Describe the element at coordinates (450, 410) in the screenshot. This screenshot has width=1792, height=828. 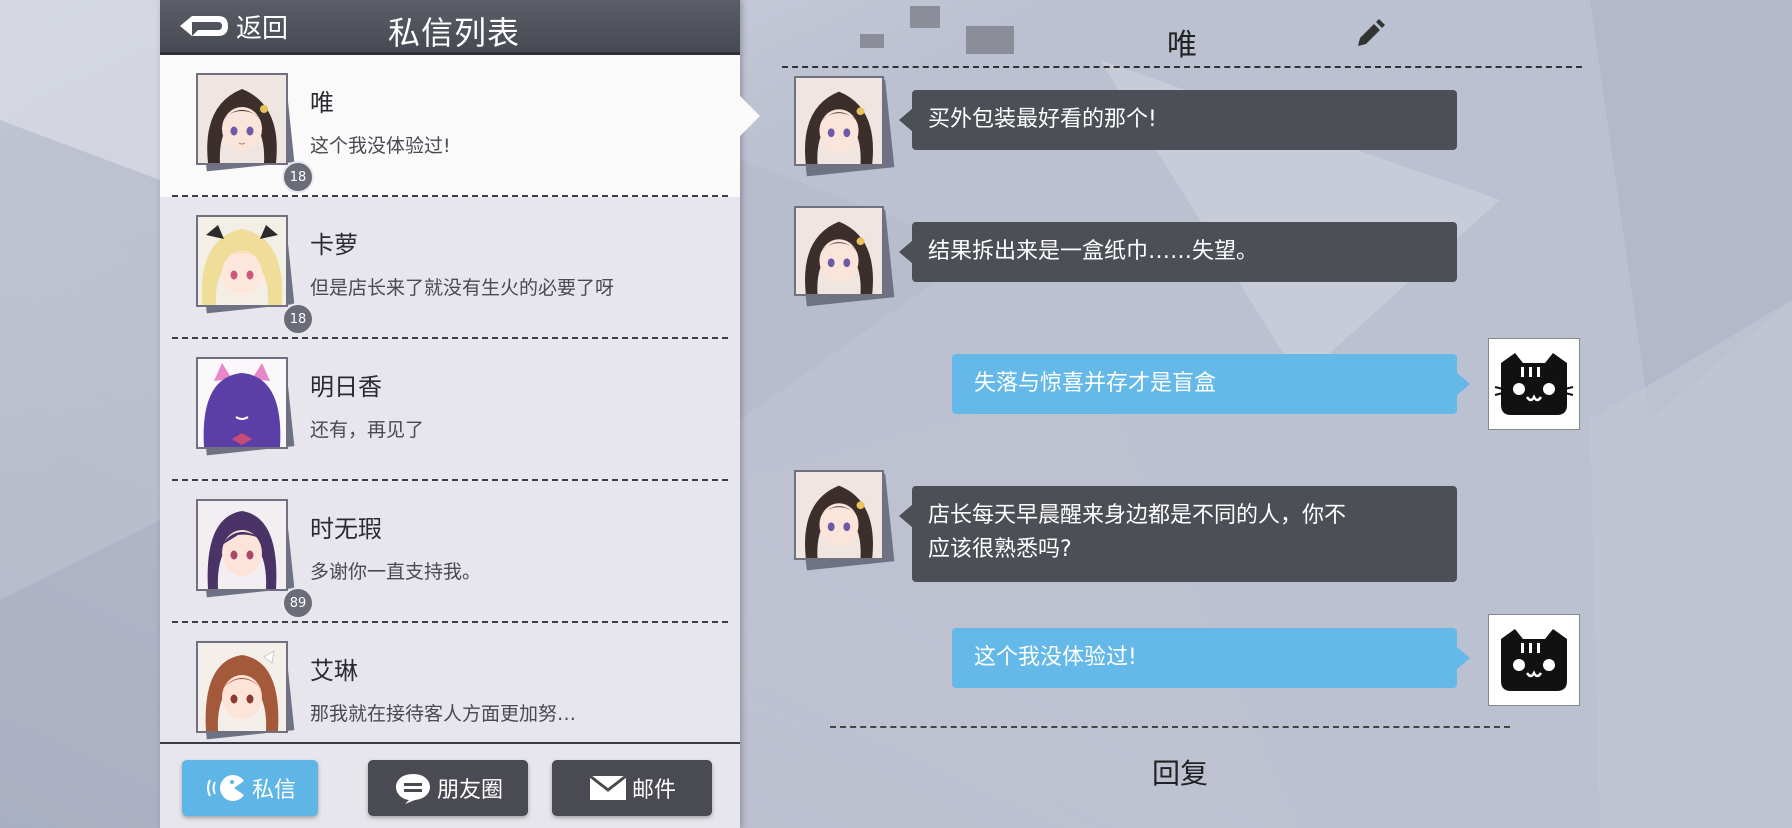
I see `contact-item-asuka: 明日香 还有，再见了` at that location.